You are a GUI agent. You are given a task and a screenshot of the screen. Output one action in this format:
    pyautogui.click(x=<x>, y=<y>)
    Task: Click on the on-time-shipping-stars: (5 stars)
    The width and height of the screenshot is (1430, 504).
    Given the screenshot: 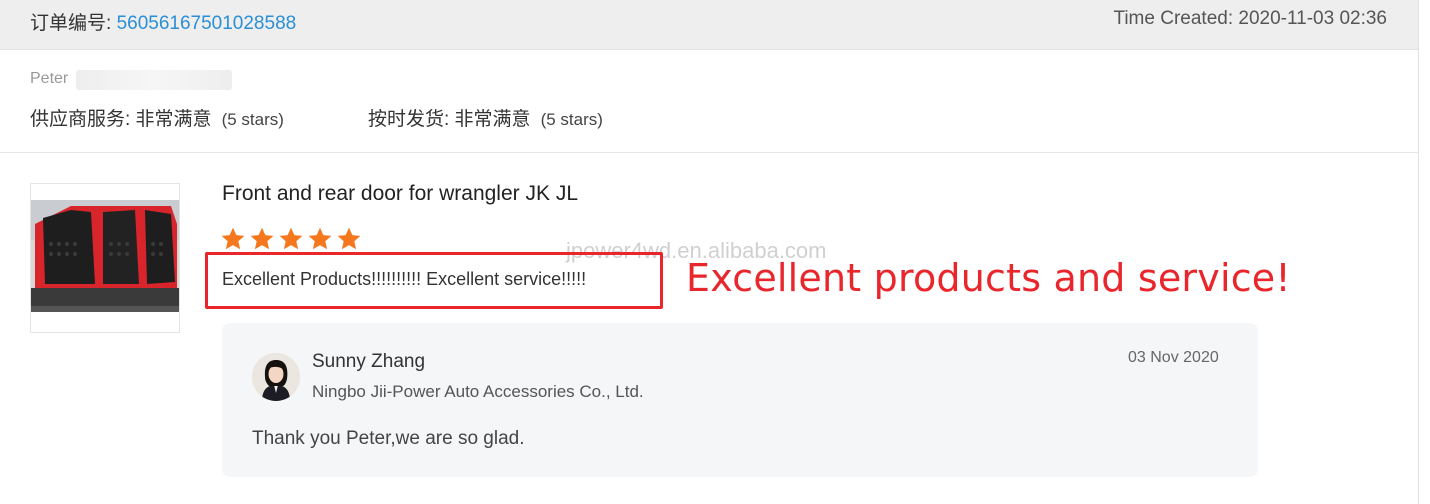 What is the action you would take?
    pyautogui.click(x=571, y=119)
    